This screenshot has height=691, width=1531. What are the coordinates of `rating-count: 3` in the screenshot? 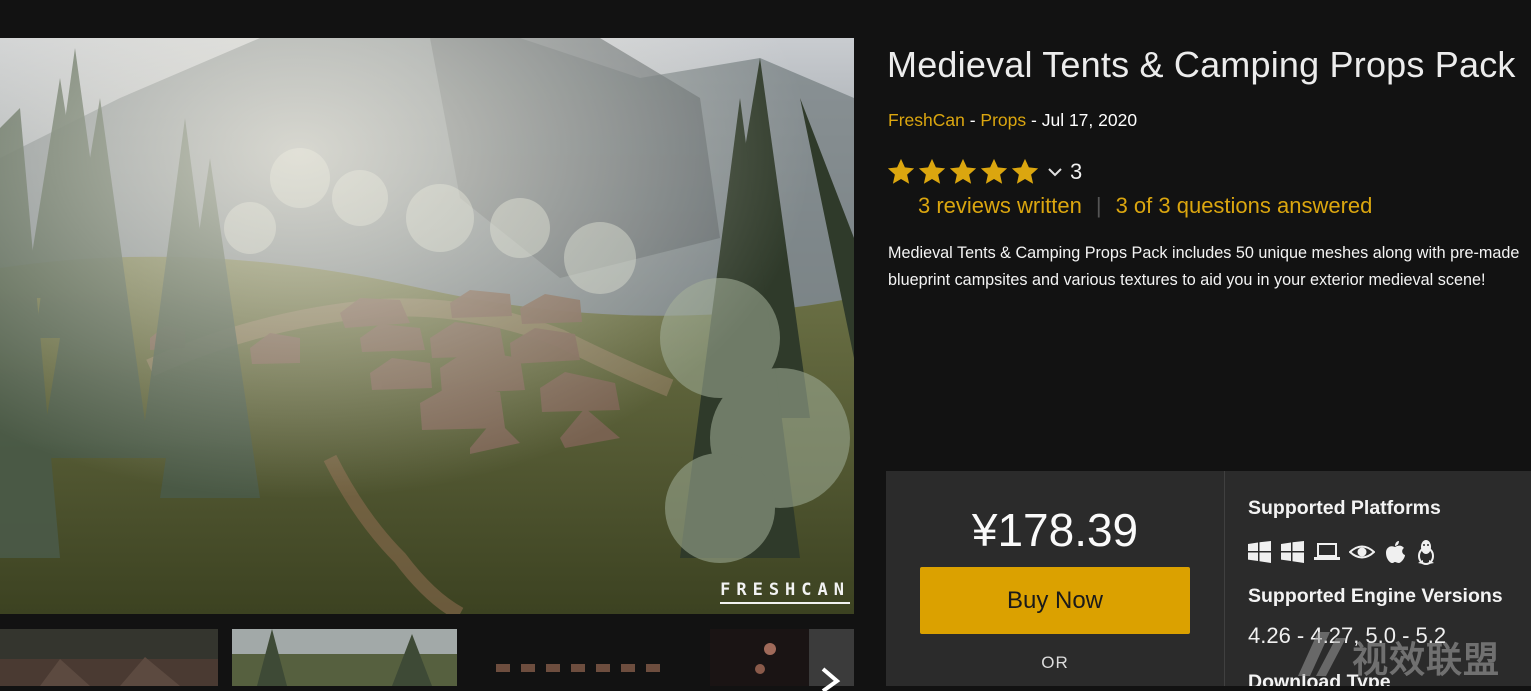 It's located at (1076, 171).